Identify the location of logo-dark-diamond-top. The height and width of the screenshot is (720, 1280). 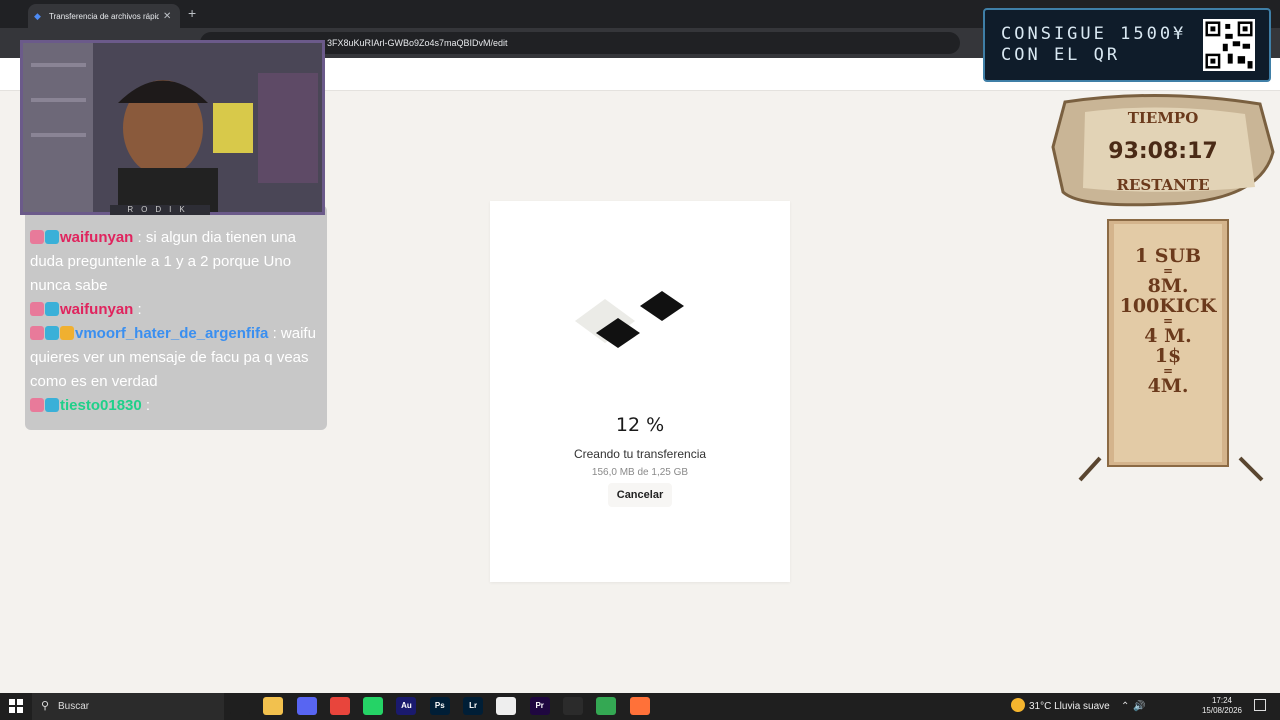
(662, 306).